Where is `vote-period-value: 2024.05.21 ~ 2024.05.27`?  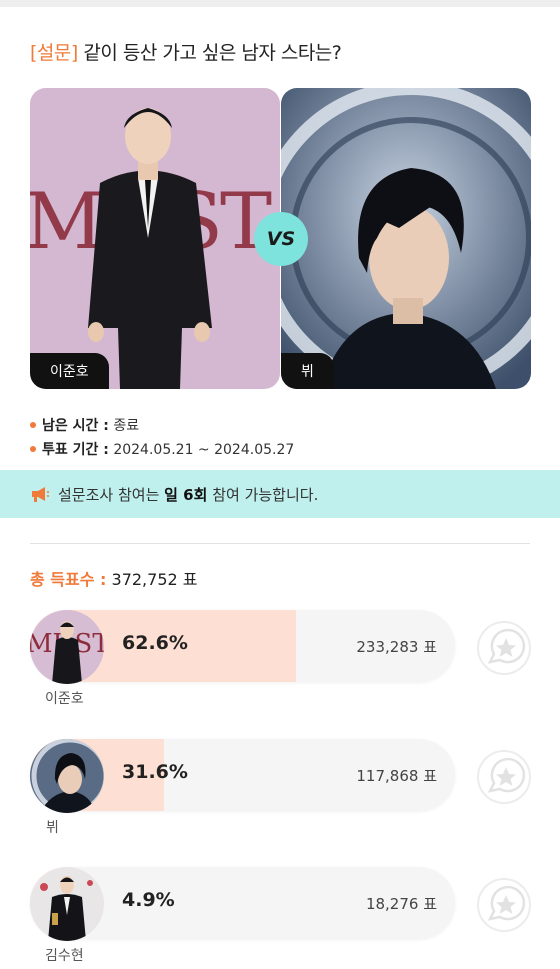 vote-period-value: 2024.05.21 ~ 2024.05.27 is located at coordinates (204, 450).